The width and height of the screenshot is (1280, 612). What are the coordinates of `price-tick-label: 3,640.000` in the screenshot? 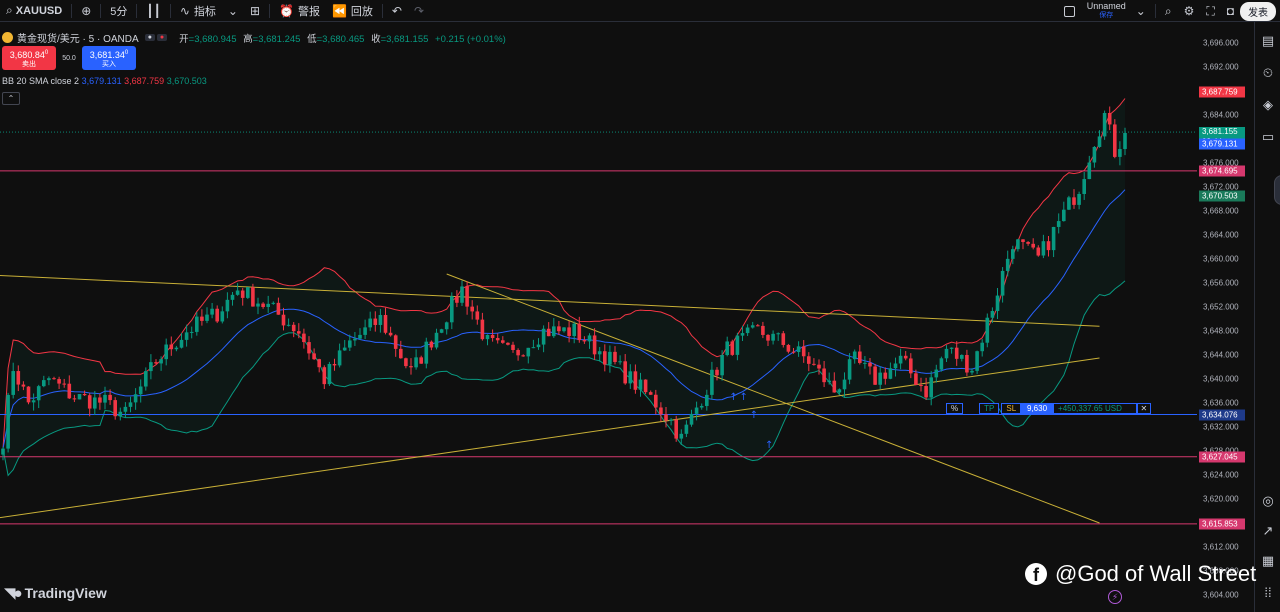 It's located at (1221, 379).